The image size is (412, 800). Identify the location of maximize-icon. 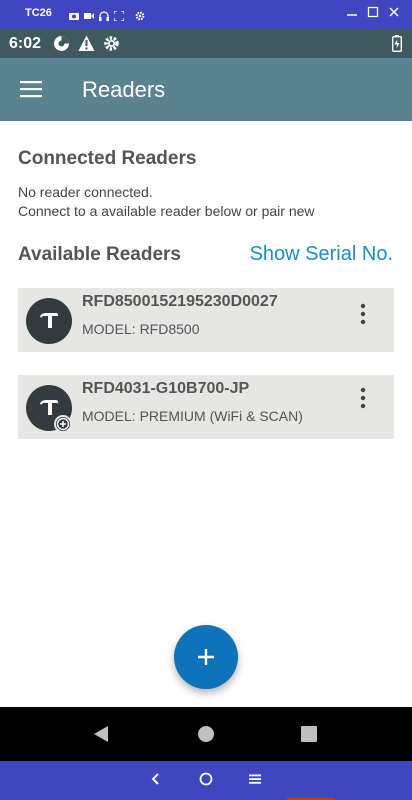
(373, 12).